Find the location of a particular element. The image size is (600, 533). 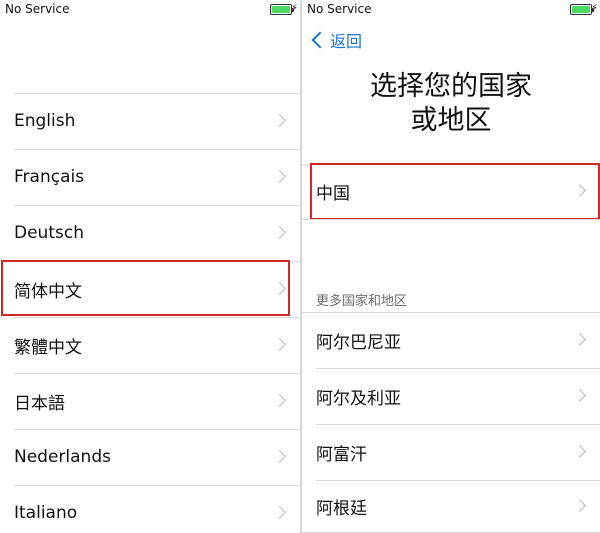

language-label: 繁體中文 is located at coordinates (48, 347).